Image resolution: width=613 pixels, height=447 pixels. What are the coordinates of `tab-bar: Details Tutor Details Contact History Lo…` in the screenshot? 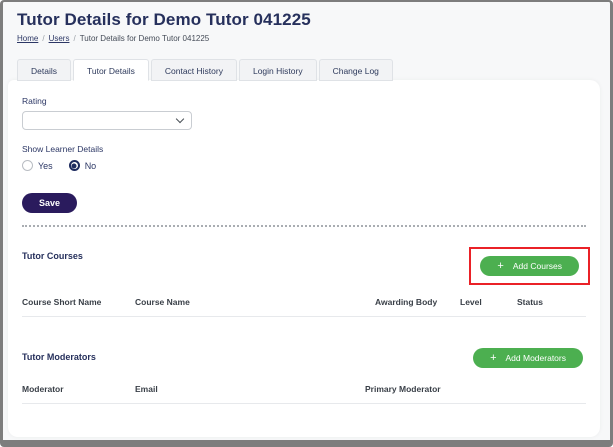 It's located at (313, 70).